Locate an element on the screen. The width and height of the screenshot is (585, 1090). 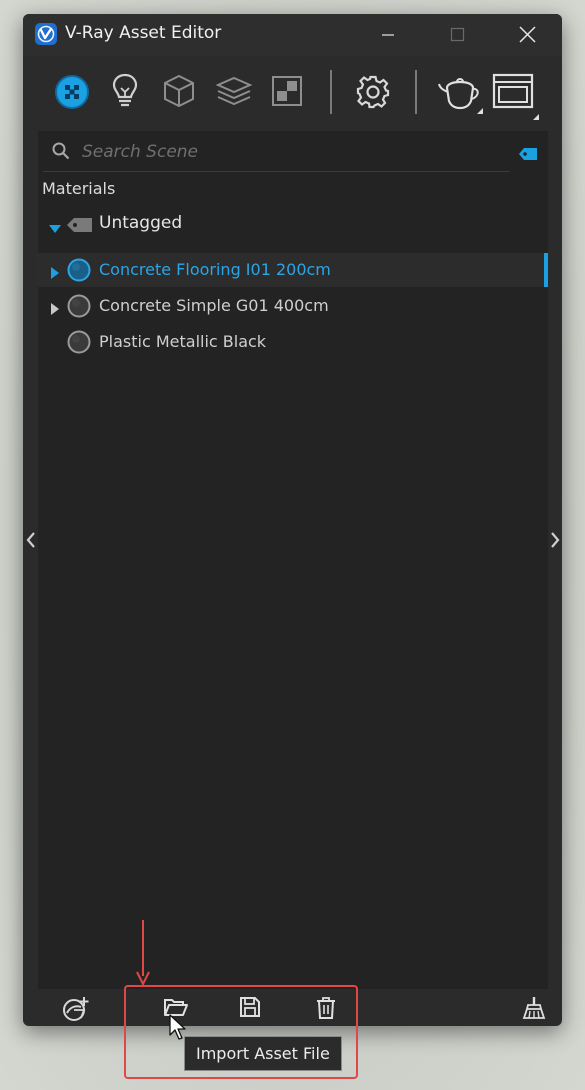
collapse-down-arrow-icon is located at coordinates (55, 228).